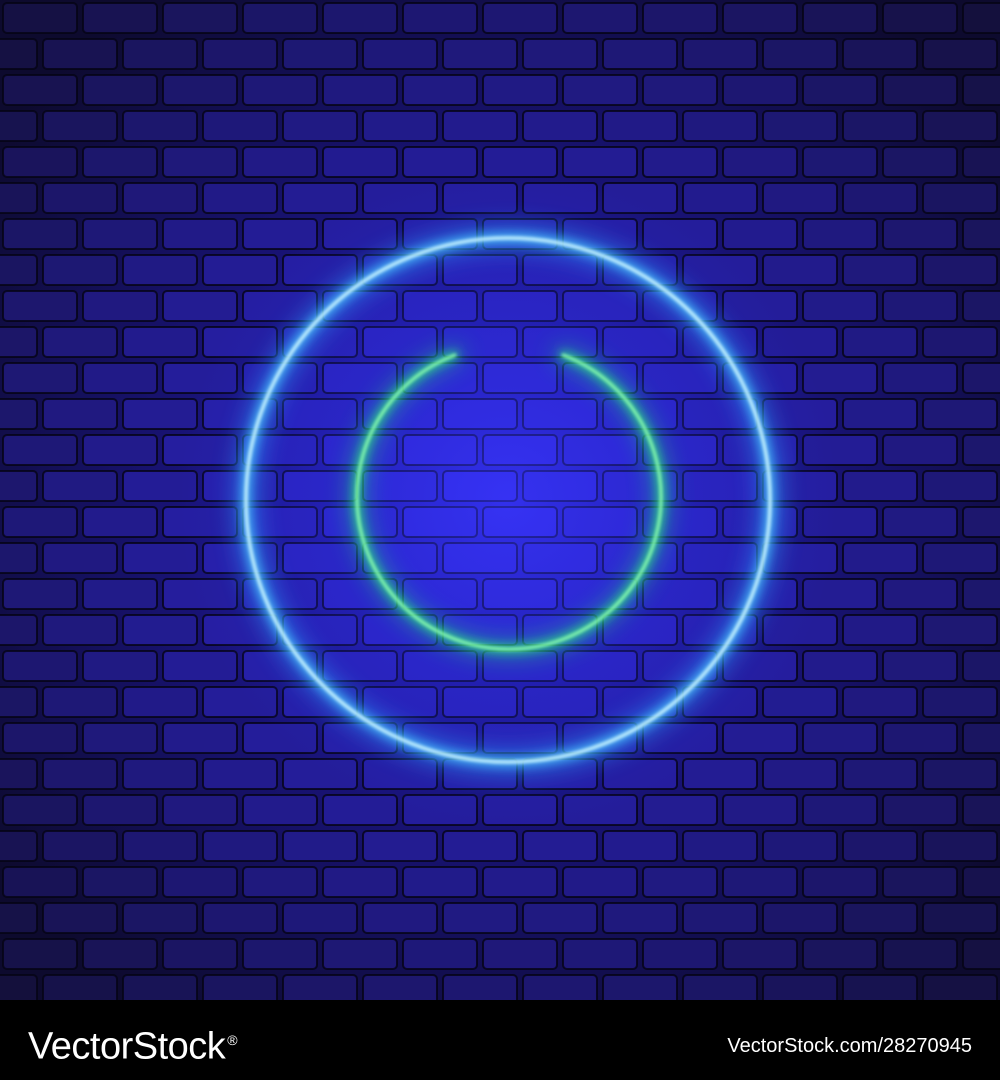  Describe the element at coordinates (133, 1043) in the screenshot. I see `brand-logo: VectorStock ®` at that location.